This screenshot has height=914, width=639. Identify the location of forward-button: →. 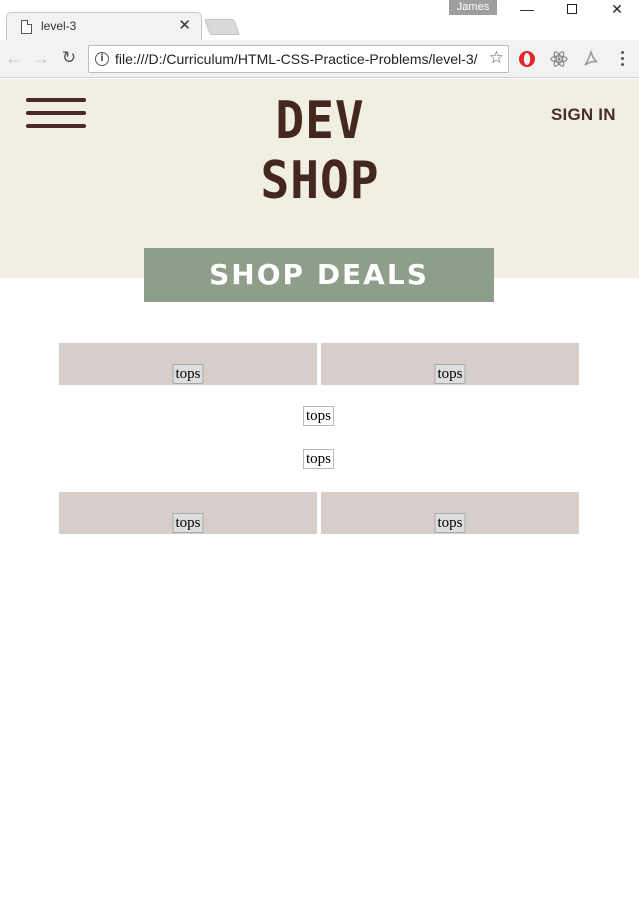
(41, 59).